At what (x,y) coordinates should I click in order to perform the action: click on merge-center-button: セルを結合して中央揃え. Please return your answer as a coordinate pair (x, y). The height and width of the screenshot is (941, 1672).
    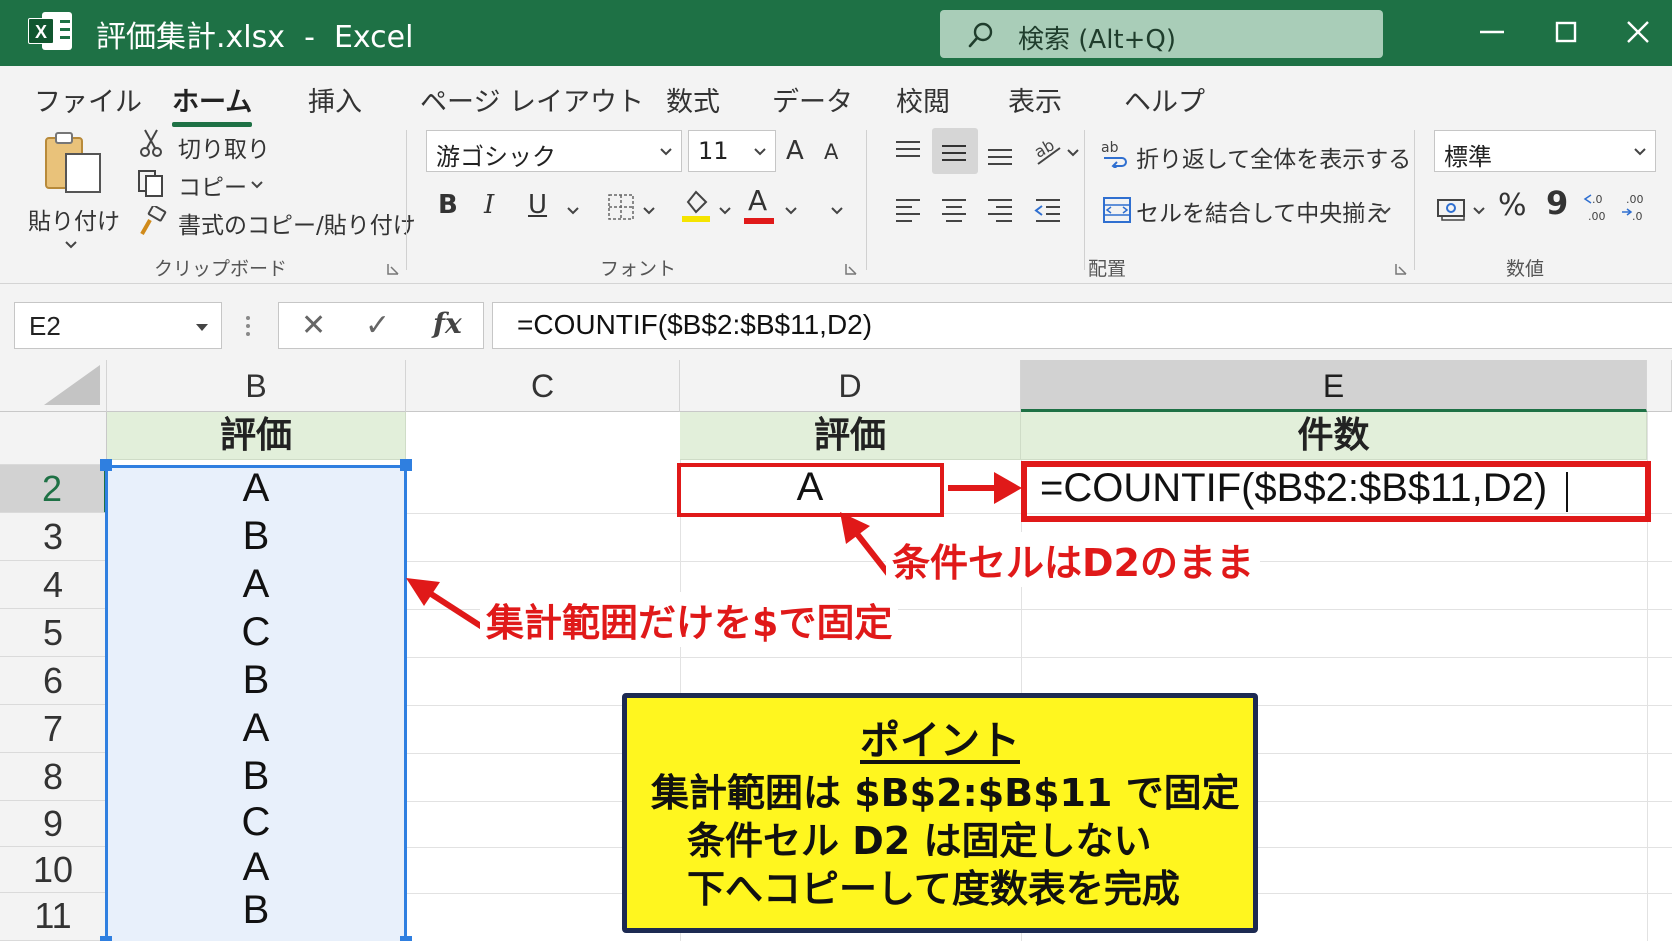
    Looking at the image, I should click on (1262, 211).